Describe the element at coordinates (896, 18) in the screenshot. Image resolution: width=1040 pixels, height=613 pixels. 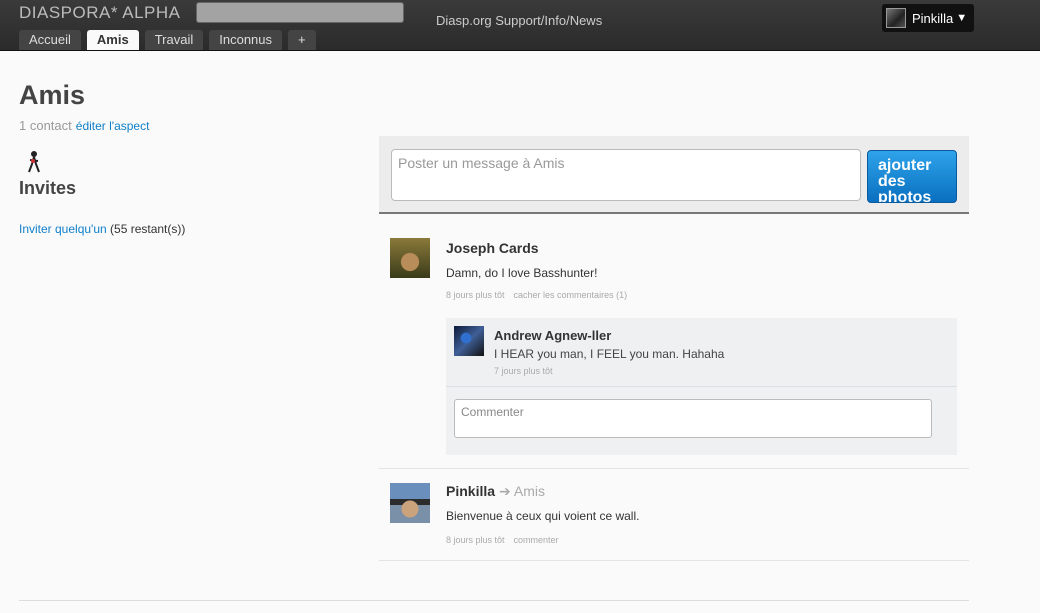
I see `user-avatar` at that location.